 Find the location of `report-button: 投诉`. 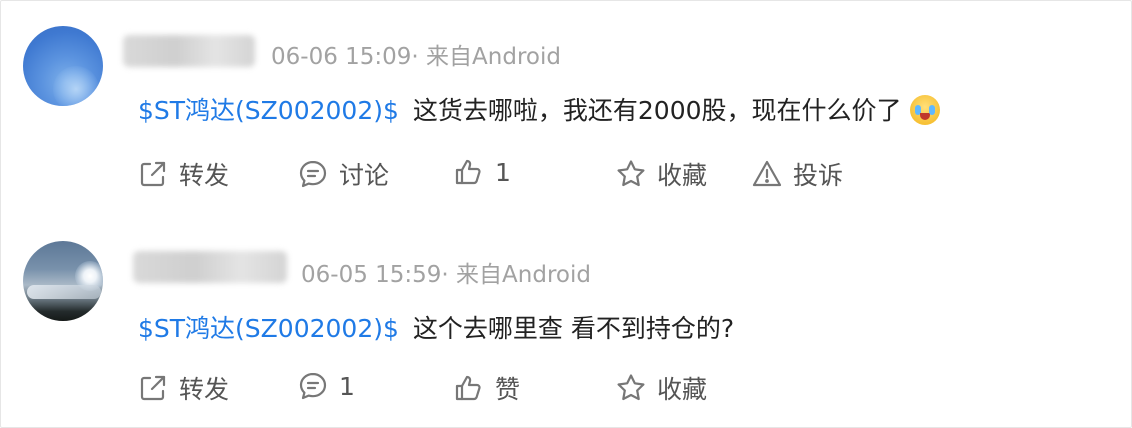

report-button: 投诉 is located at coordinates (797, 174).